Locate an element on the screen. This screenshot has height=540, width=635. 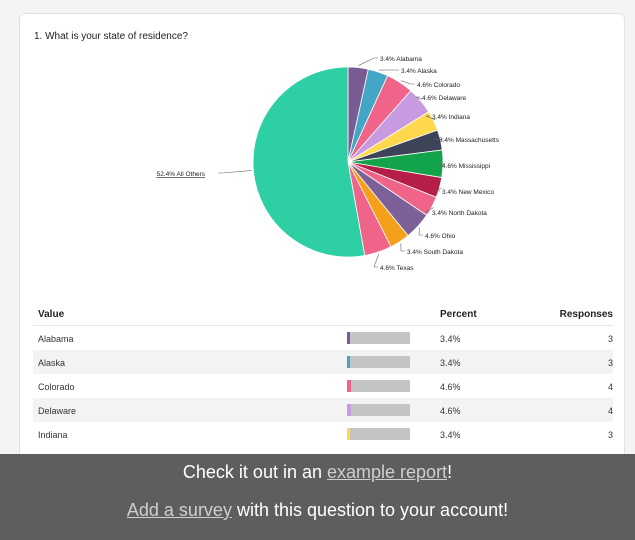
example-report-link: example report is located at coordinates (387, 472).